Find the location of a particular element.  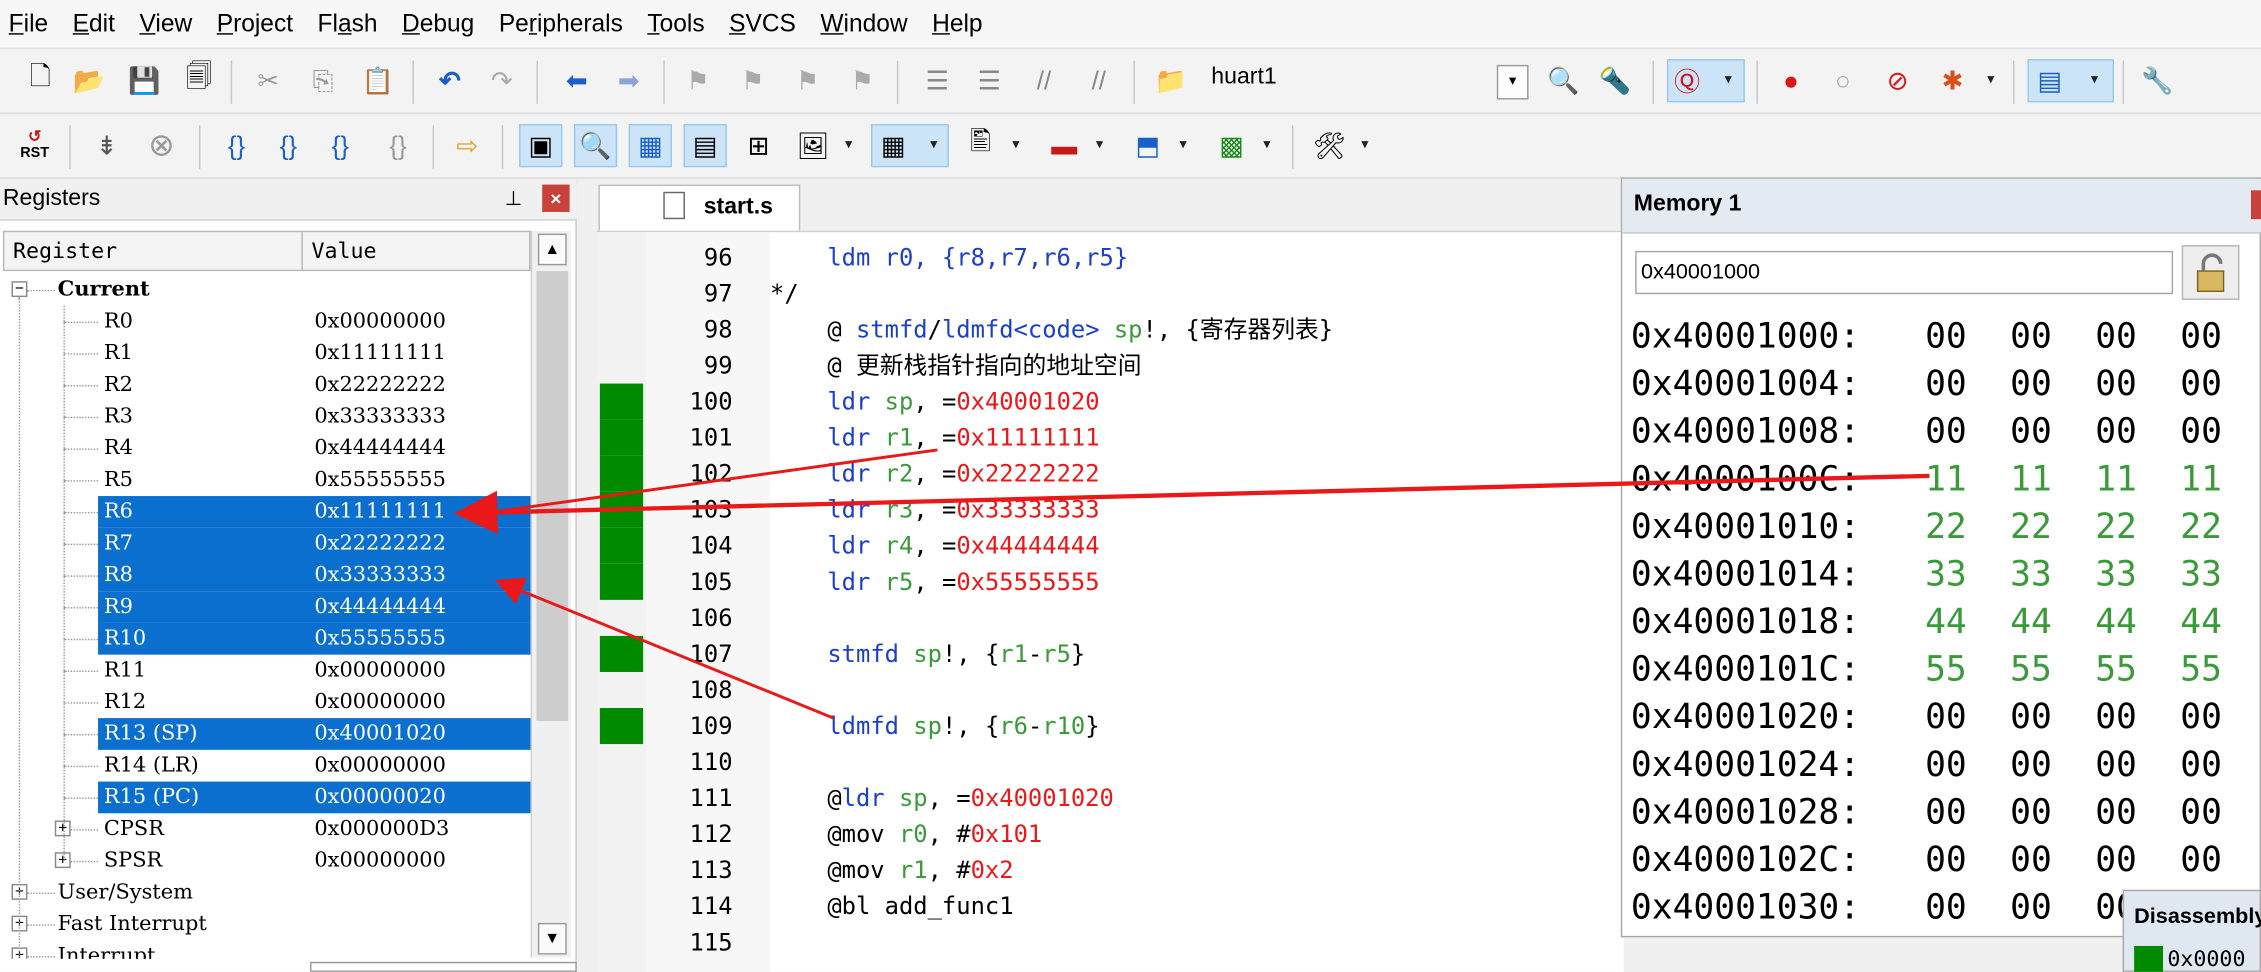

system-viewer-icon: ▩ is located at coordinates (1231, 145).